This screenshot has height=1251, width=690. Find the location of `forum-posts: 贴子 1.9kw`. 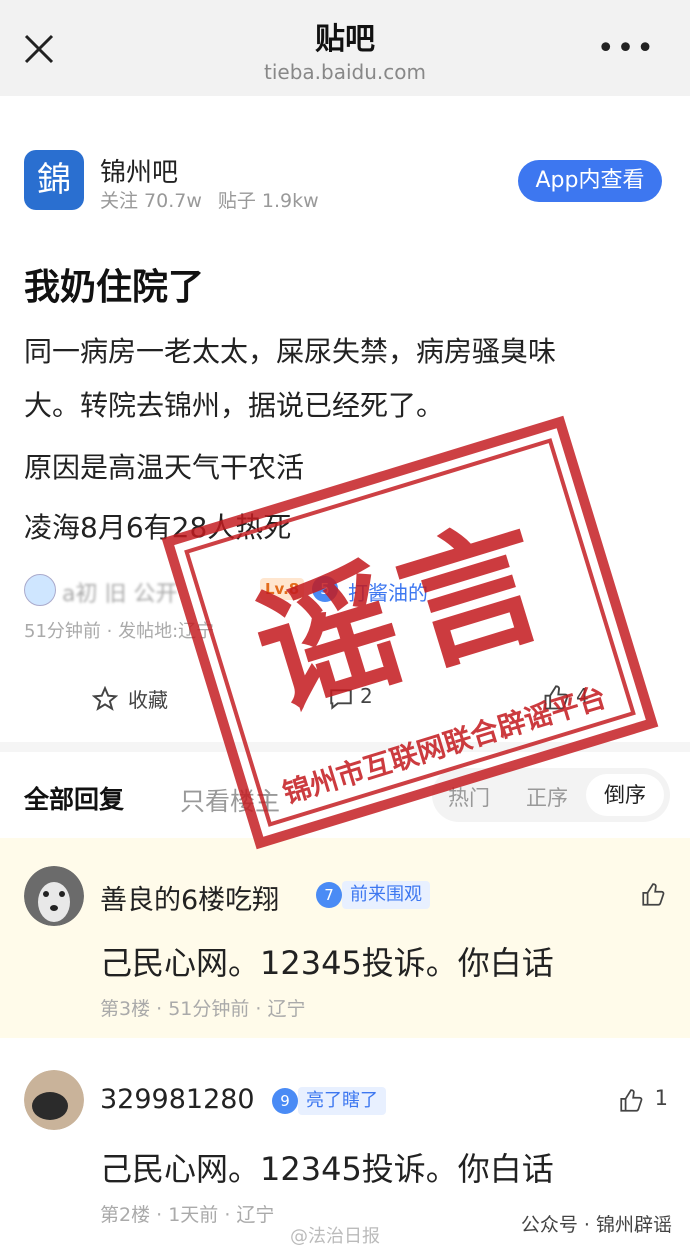

forum-posts: 贴子 1.9kw is located at coordinates (268, 201).